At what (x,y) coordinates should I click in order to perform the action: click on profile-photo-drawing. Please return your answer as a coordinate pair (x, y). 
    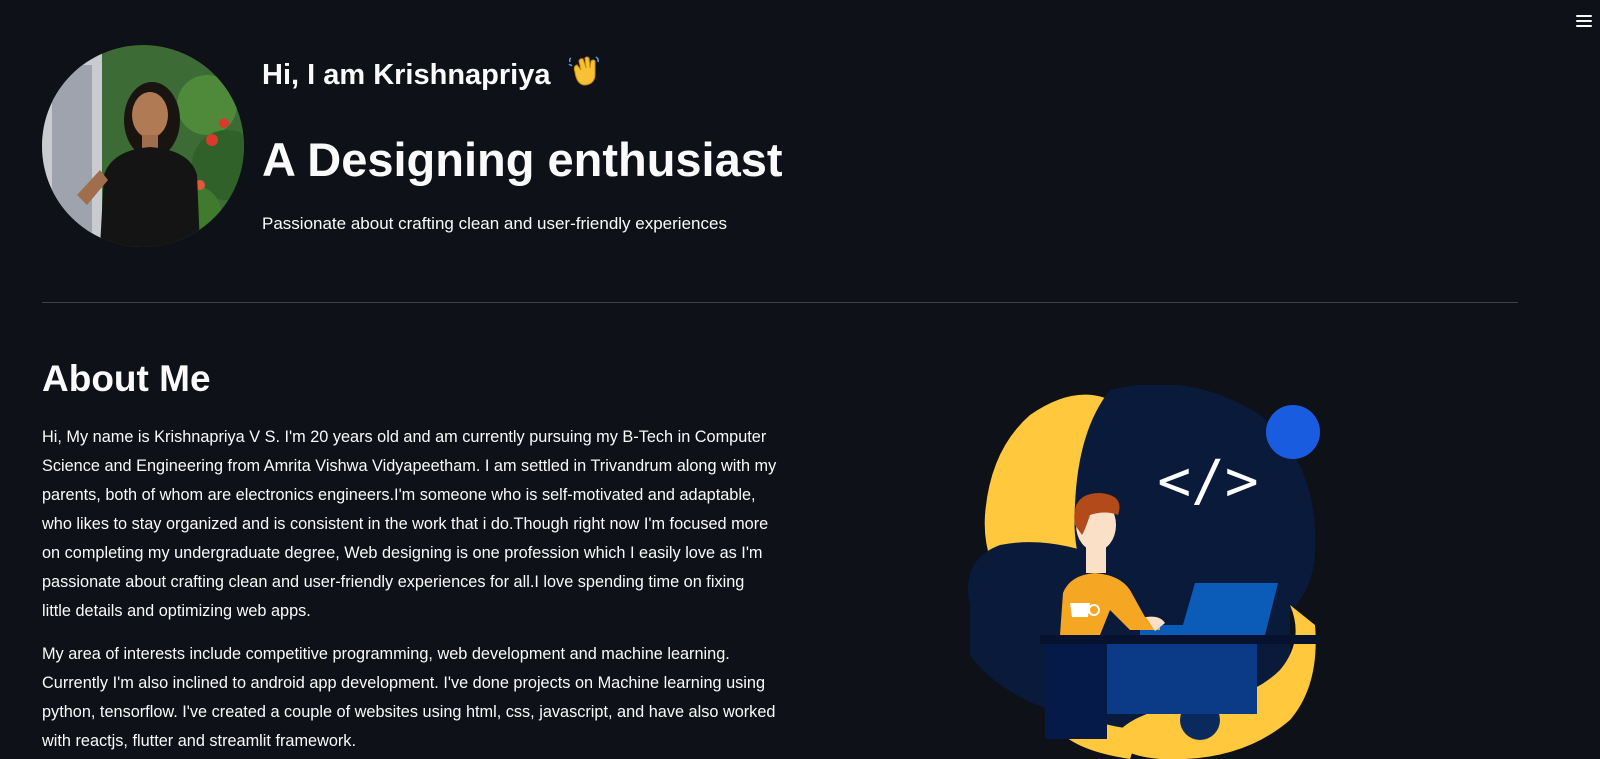
    Looking at the image, I should click on (143, 146).